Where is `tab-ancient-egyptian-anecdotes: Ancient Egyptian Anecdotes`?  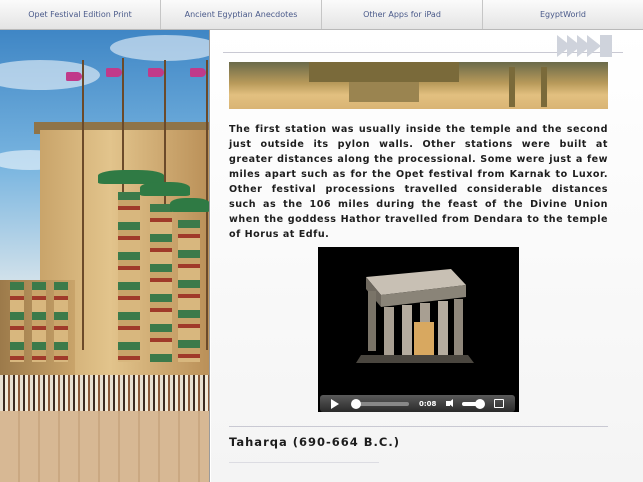
tab-ancient-egyptian-anecdotes: Ancient Egyptian Anecdotes is located at coordinates (241, 14).